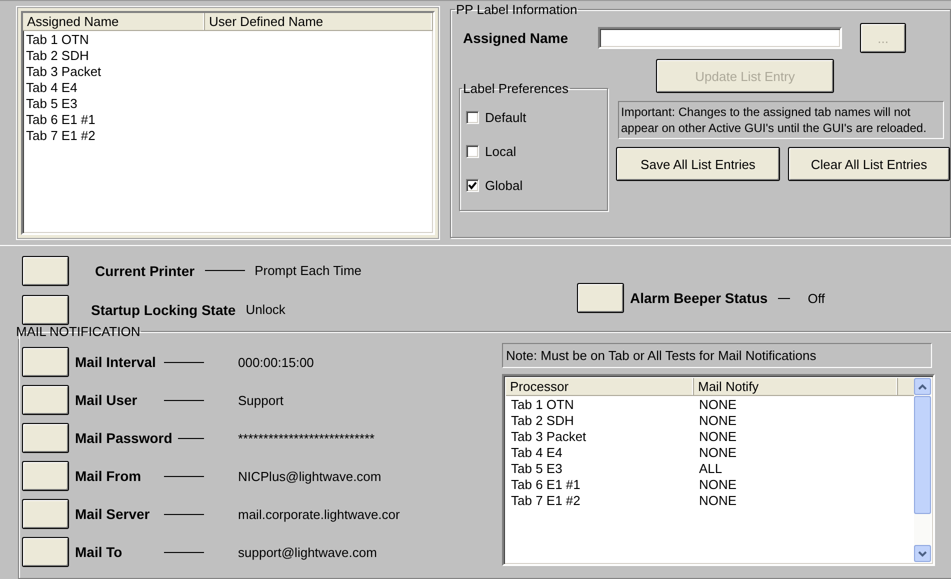 The image size is (951, 579). I want to click on scroll-up-button, so click(922, 386).